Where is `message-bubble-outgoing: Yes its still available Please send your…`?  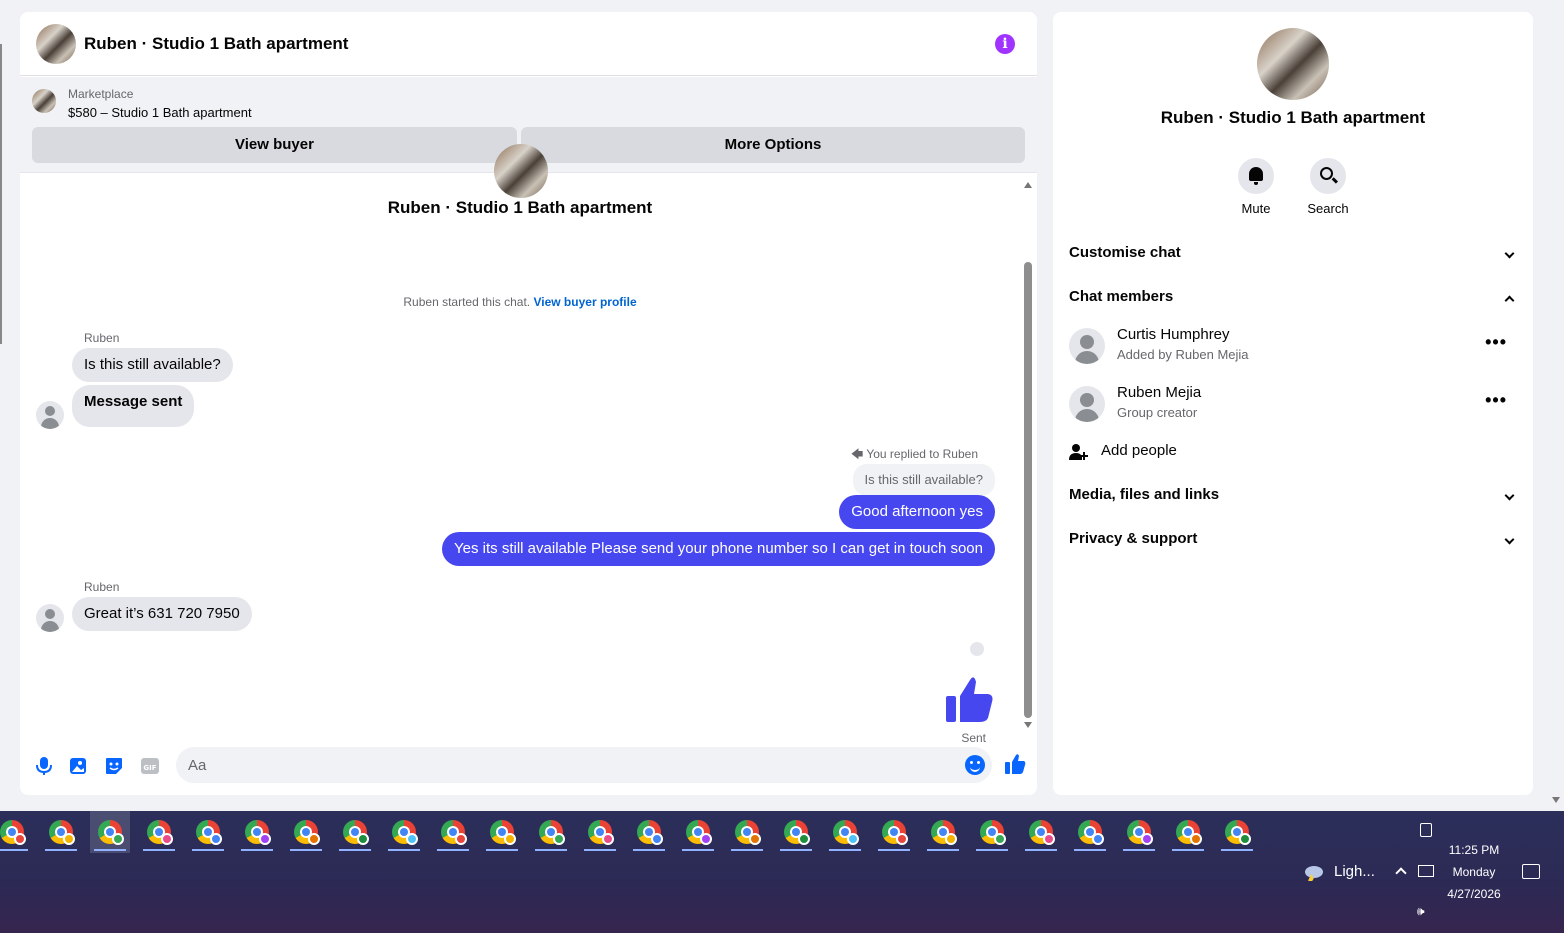 message-bubble-outgoing: Yes its still available Please send your… is located at coordinates (718, 549).